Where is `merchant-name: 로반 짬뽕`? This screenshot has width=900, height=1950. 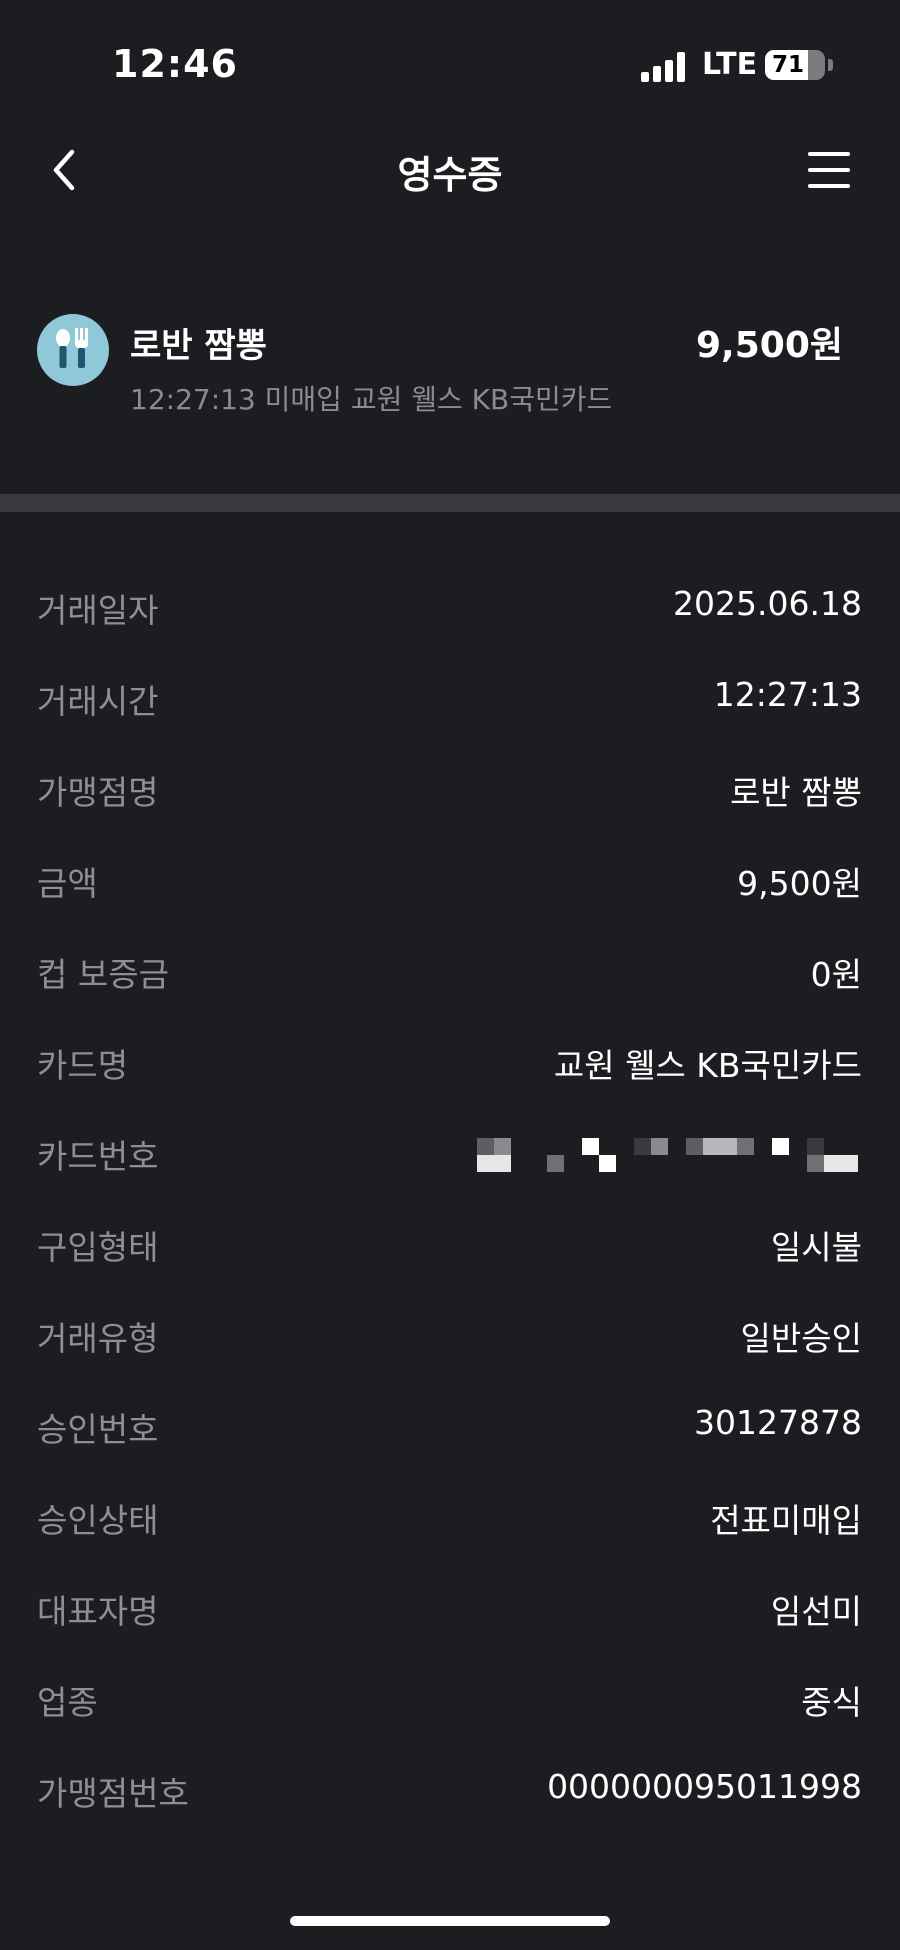 merchant-name: 로반 짬뽕 is located at coordinates (198, 346).